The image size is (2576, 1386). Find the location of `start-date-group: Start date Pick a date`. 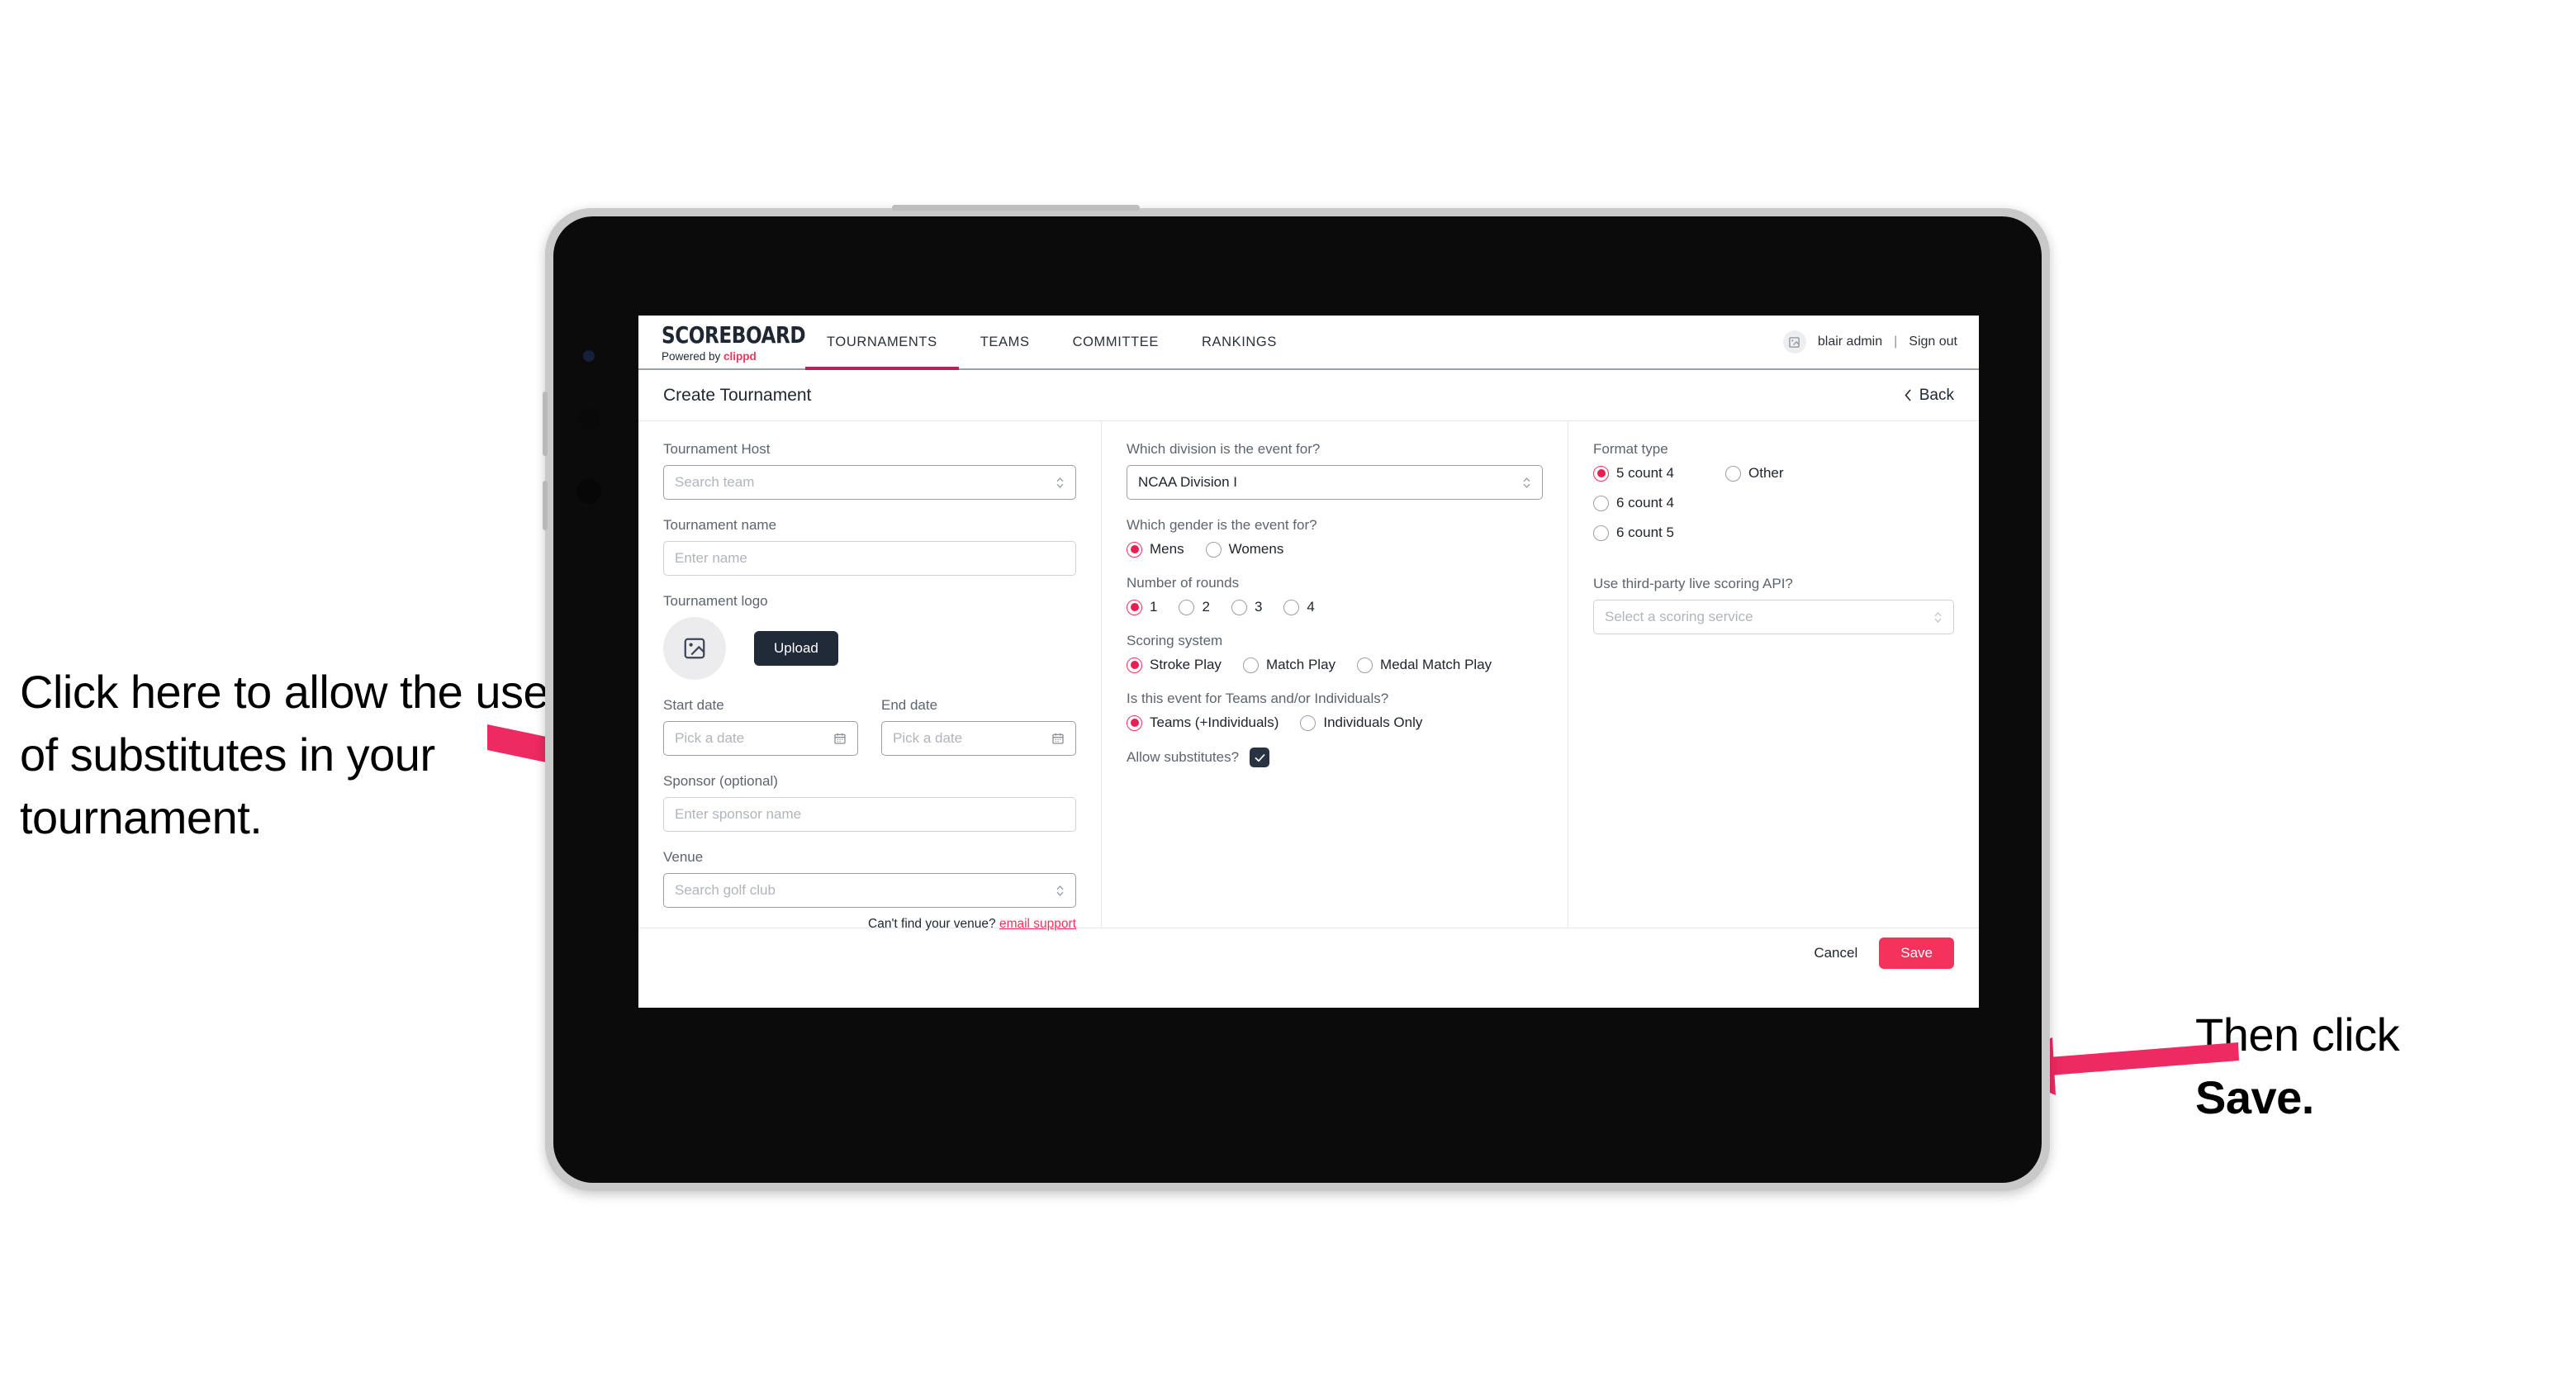

start-date-group: Start date Pick a date is located at coordinates (760, 726).